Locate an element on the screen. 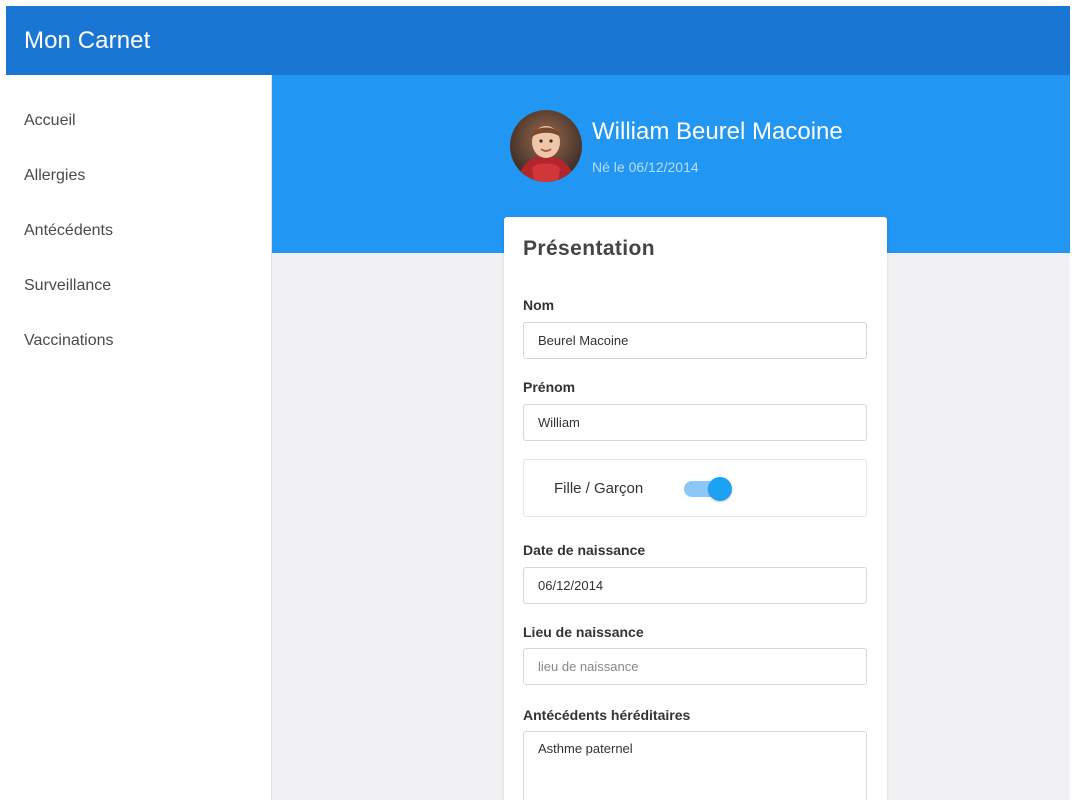  sidebar-item-surveillance: Surveillance is located at coordinates (67, 286).